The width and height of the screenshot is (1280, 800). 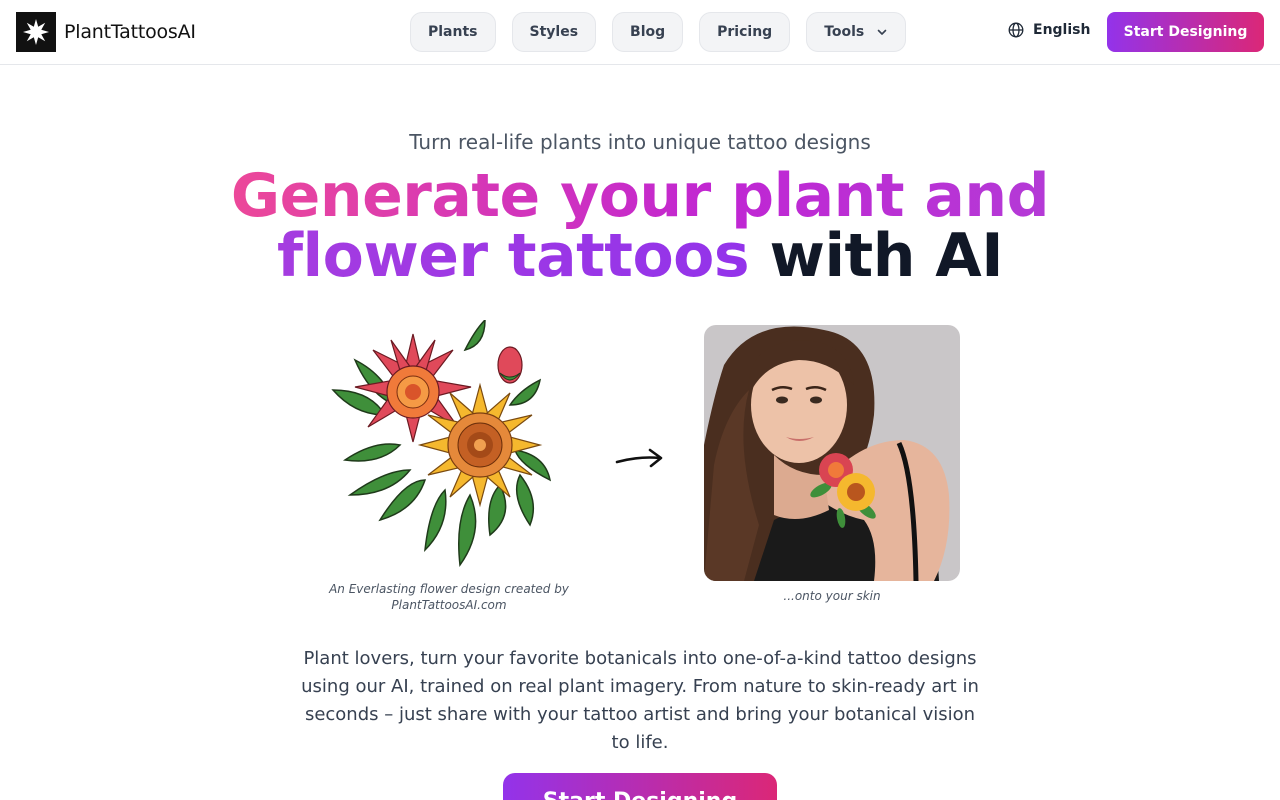 I want to click on logo: PlantTattoosAI, so click(x=106, y=32).